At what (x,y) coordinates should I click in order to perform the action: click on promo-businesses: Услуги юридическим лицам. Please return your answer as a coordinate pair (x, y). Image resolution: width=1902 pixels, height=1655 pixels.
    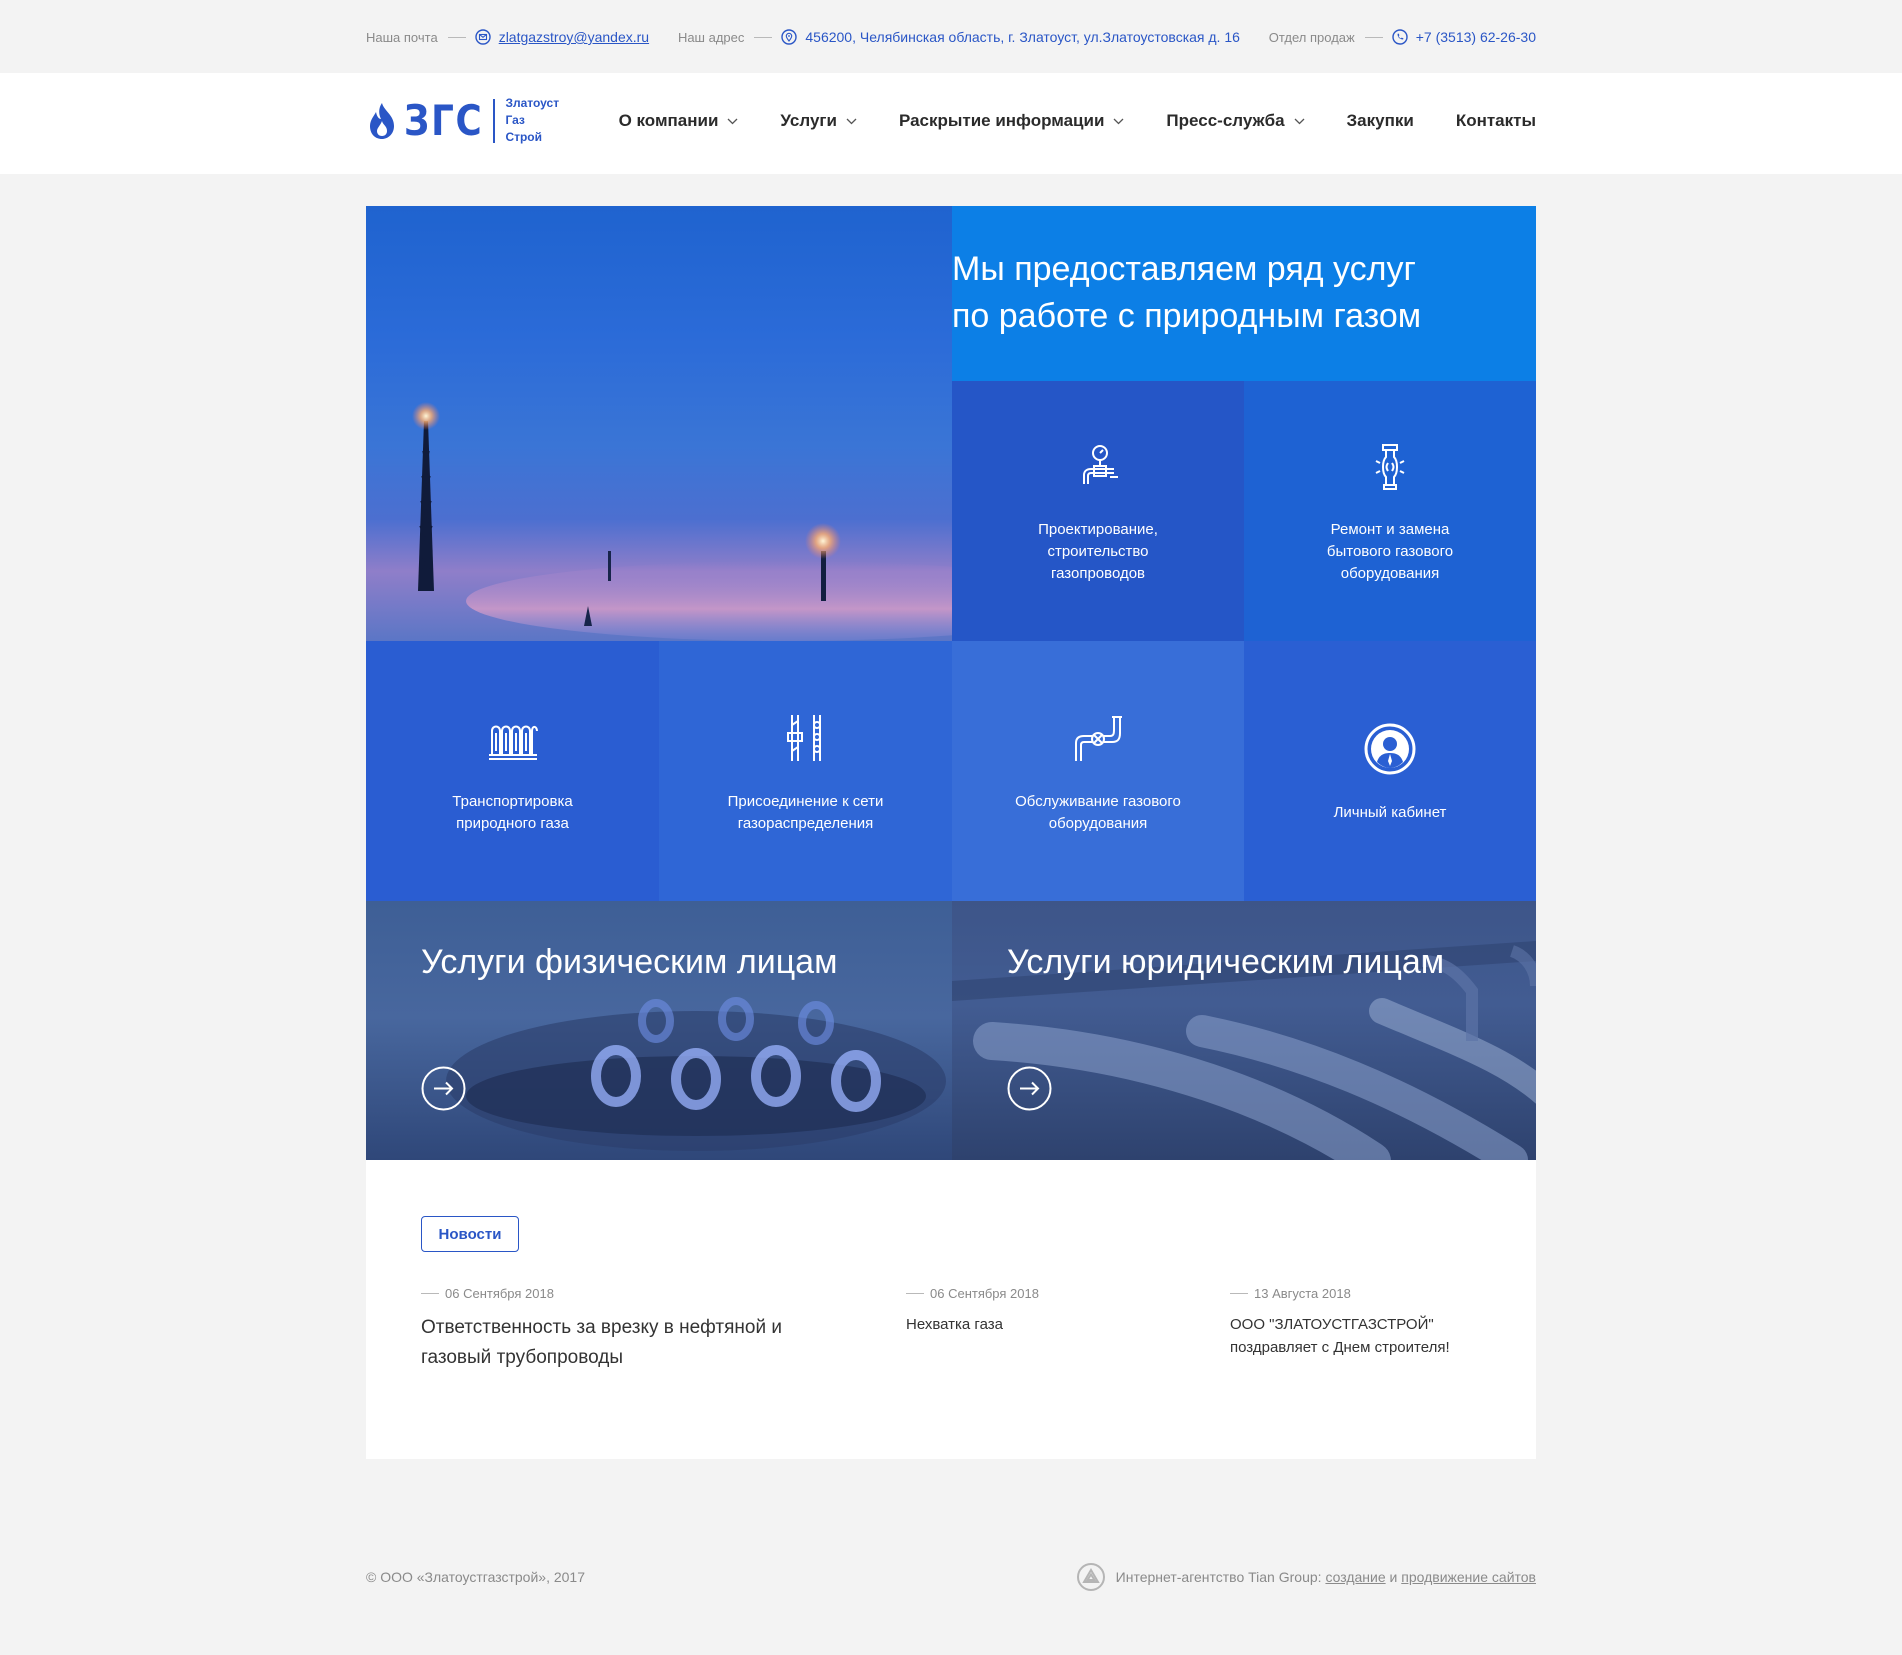
    Looking at the image, I should click on (1244, 1030).